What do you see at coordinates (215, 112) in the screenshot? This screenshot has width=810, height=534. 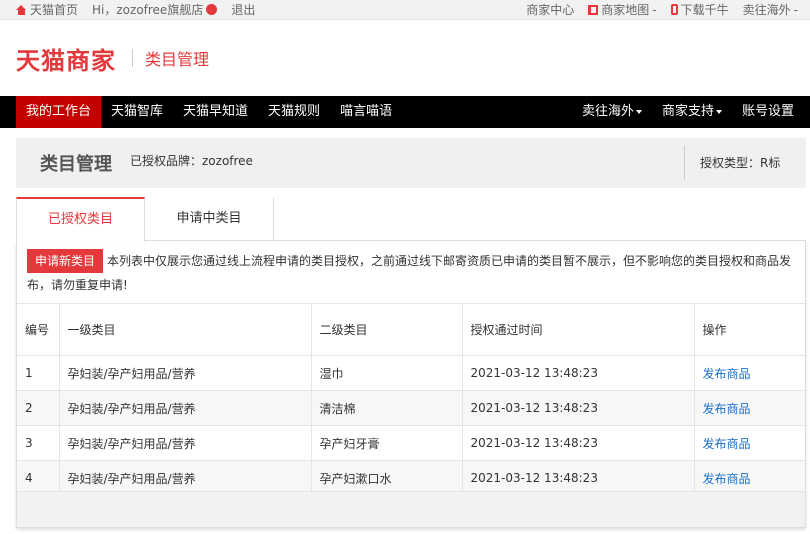 I see `nav-item-early-know: 天猫早知道` at bounding box center [215, 112].